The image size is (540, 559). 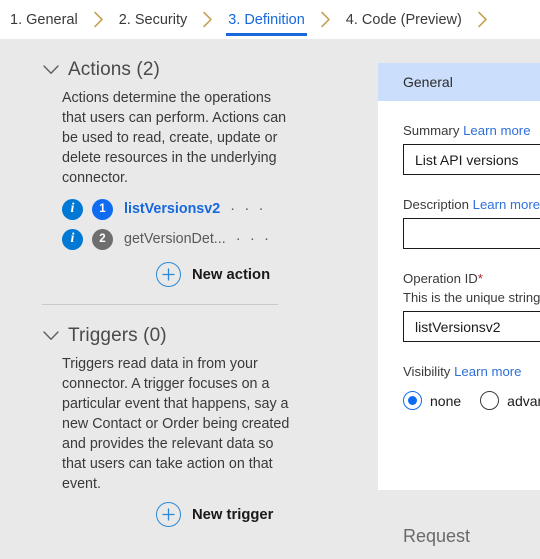 I want to click on visibility-option-advanced: advanc, so click(x=510, y=400).